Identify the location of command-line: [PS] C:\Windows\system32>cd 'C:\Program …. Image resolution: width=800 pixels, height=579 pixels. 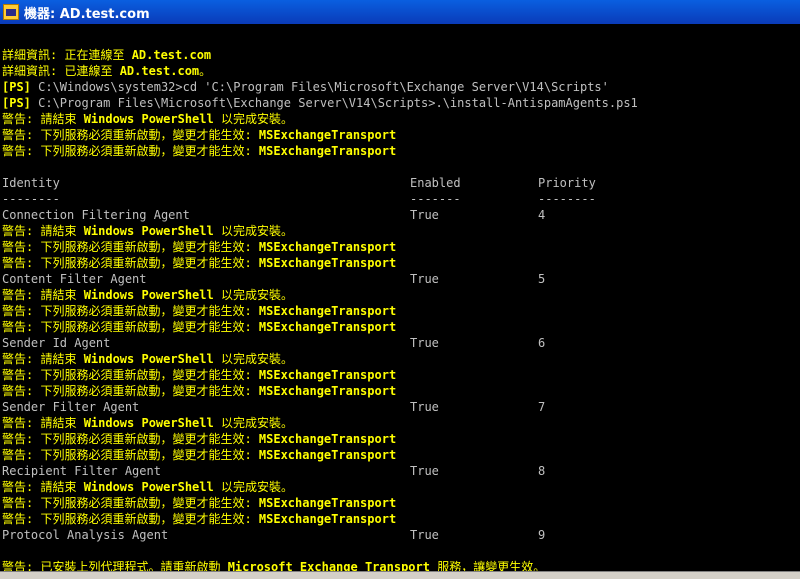
(401, 87).